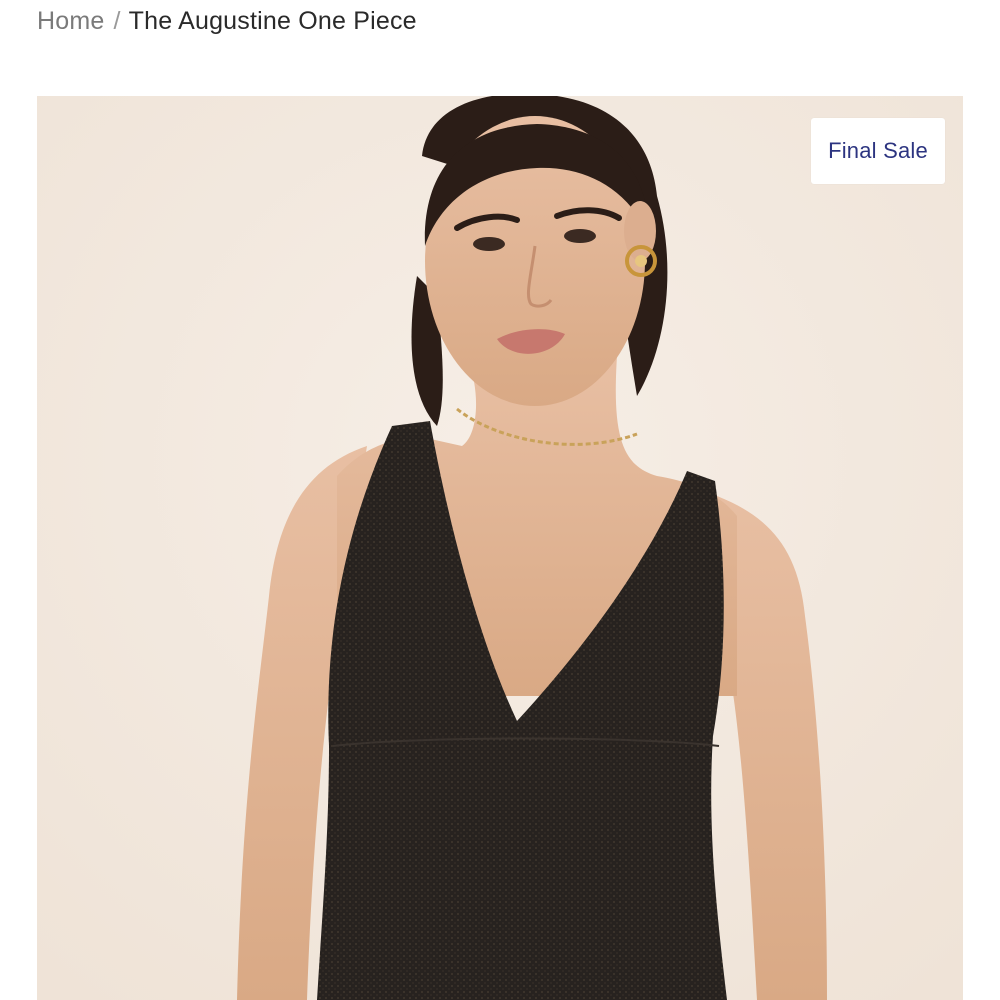 This screenshot has height=1000, width=1000. What do you see at coordinates (489, 244) in the screenshot?
I see `left-eye` at bounding box center [489, 244].